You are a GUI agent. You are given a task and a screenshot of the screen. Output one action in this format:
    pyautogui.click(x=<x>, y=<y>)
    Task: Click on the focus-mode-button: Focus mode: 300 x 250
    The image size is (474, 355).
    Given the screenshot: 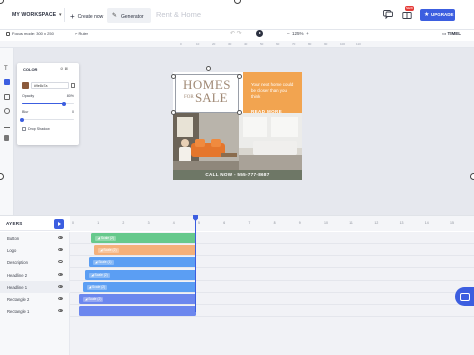 What is the action you would take?
    pyautogui.click(x=30, y=33)
    